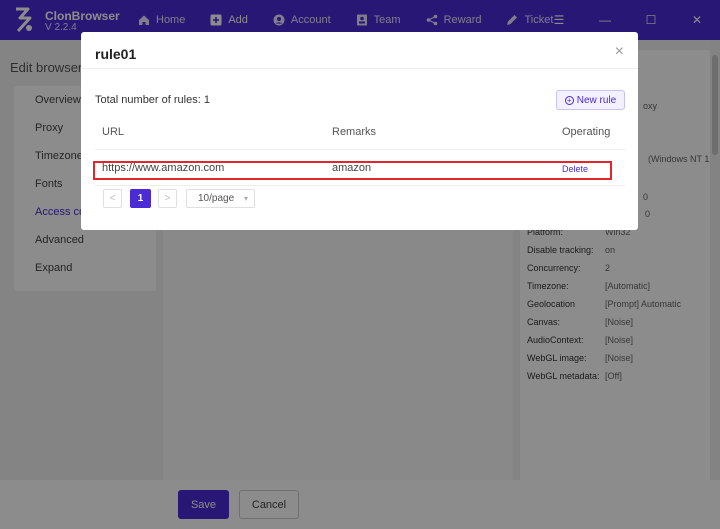  I want to click on rule-remarks: amazon, so click(352, 168).